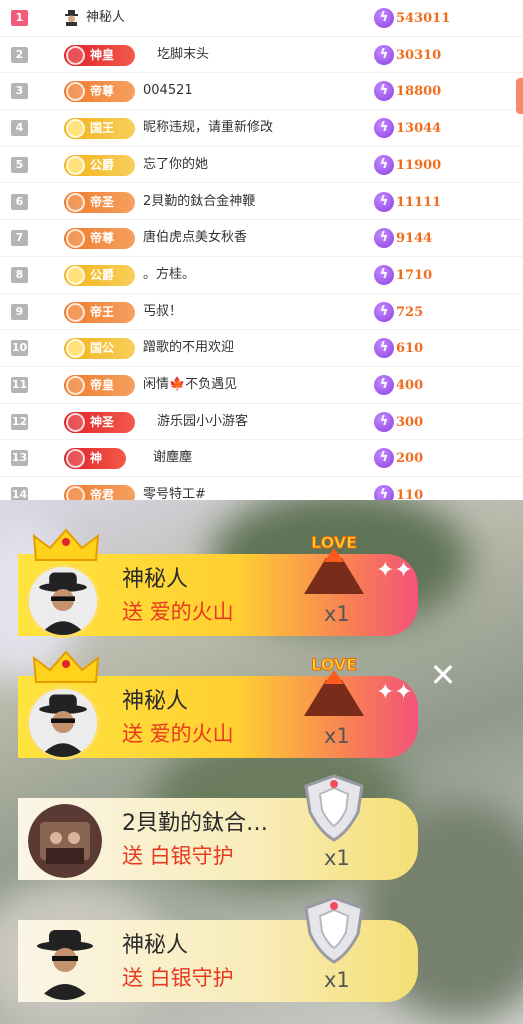  Describe the element at coordinates (99, 492) in the screenshot. I see `rank-badge: 帝君` at that location.